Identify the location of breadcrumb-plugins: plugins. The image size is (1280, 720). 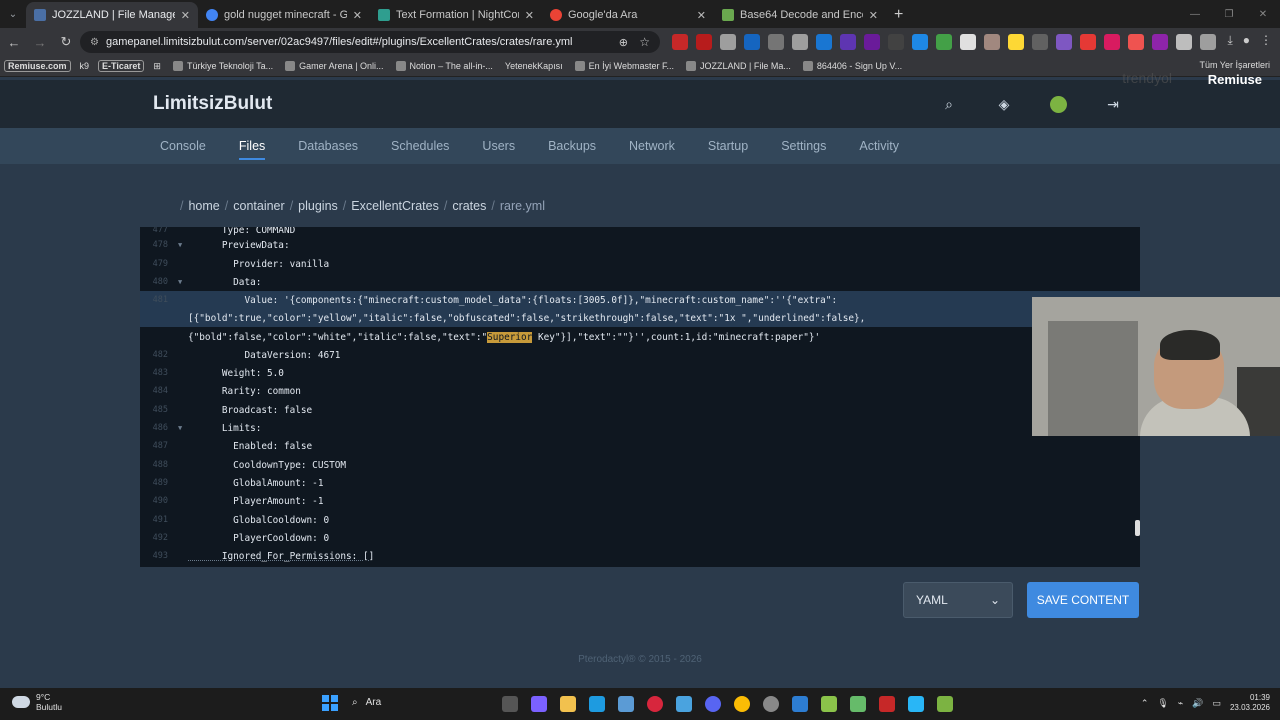
(318, 206).